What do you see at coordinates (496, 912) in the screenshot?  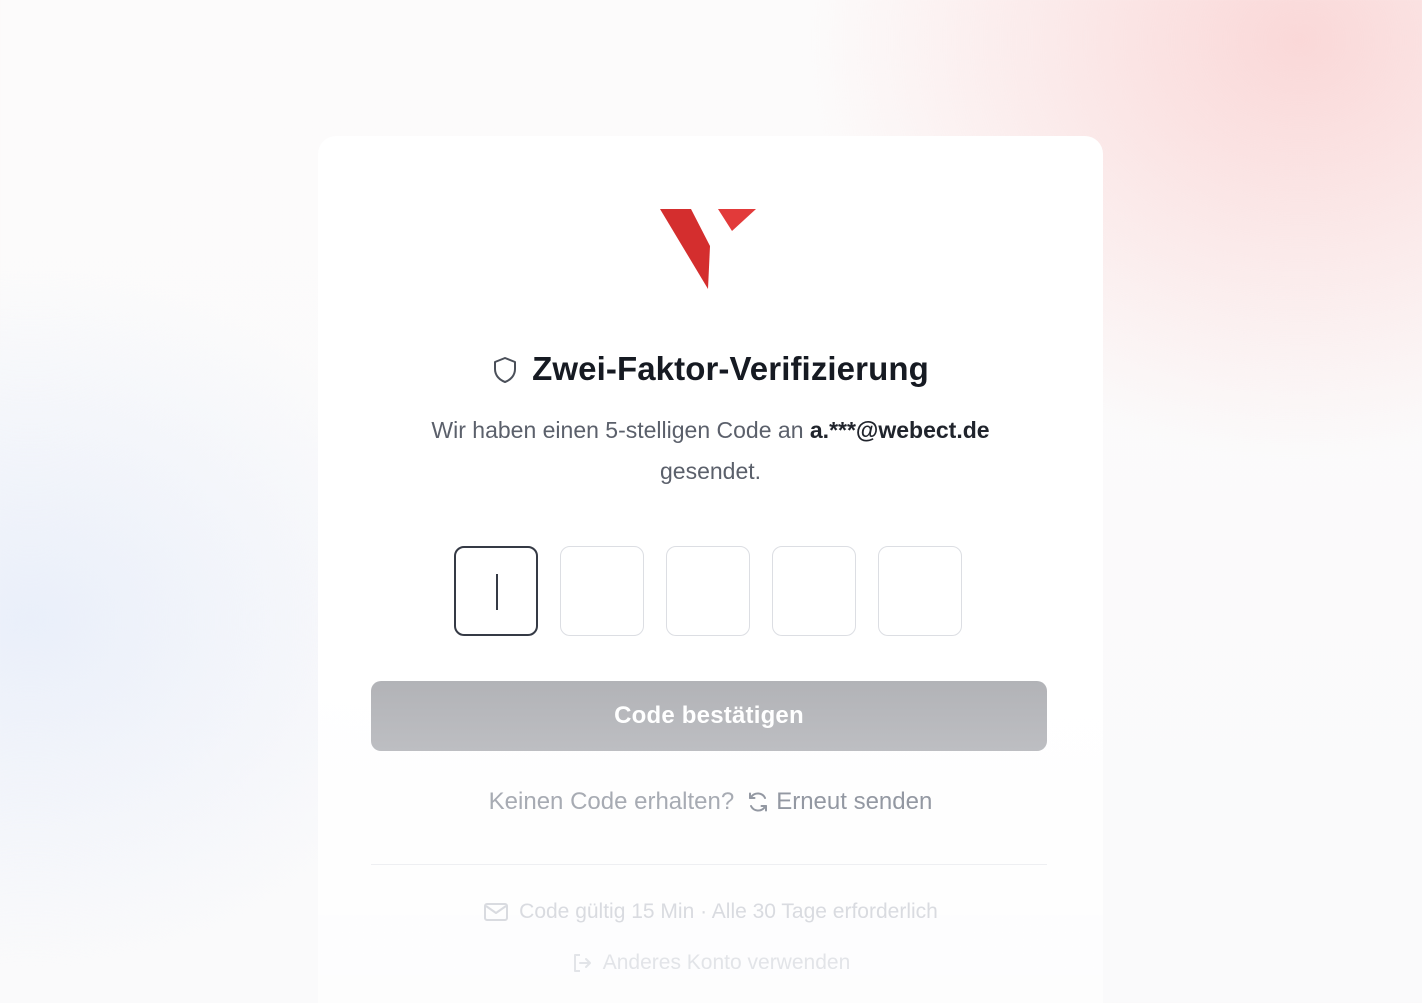 I see `mail-icon` at bounding box center [496, 912].